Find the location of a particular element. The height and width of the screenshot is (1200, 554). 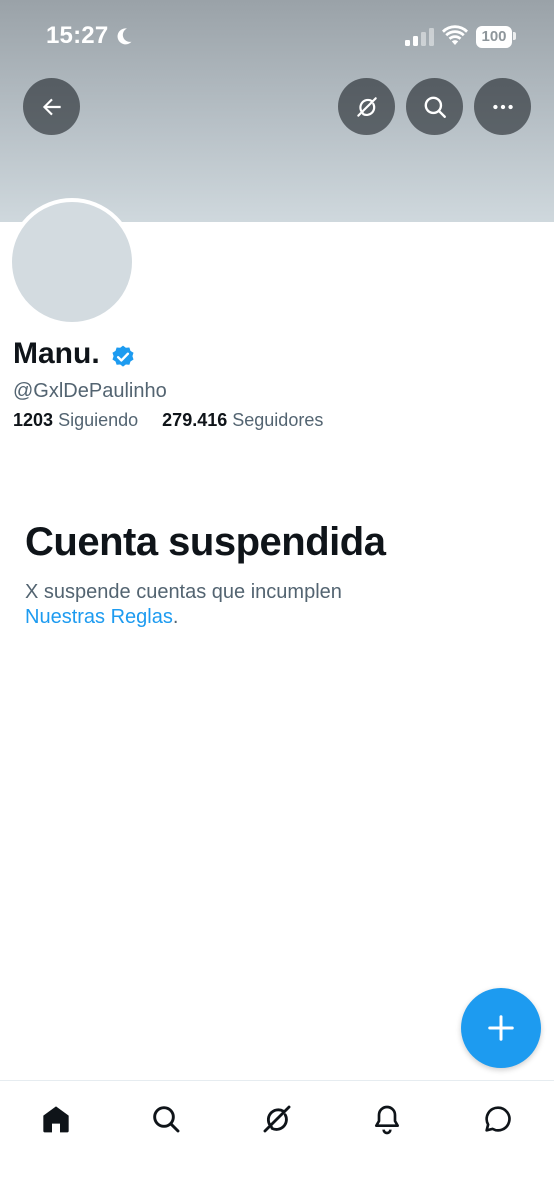

notifications-icon is located at coordinates (387, 1120).